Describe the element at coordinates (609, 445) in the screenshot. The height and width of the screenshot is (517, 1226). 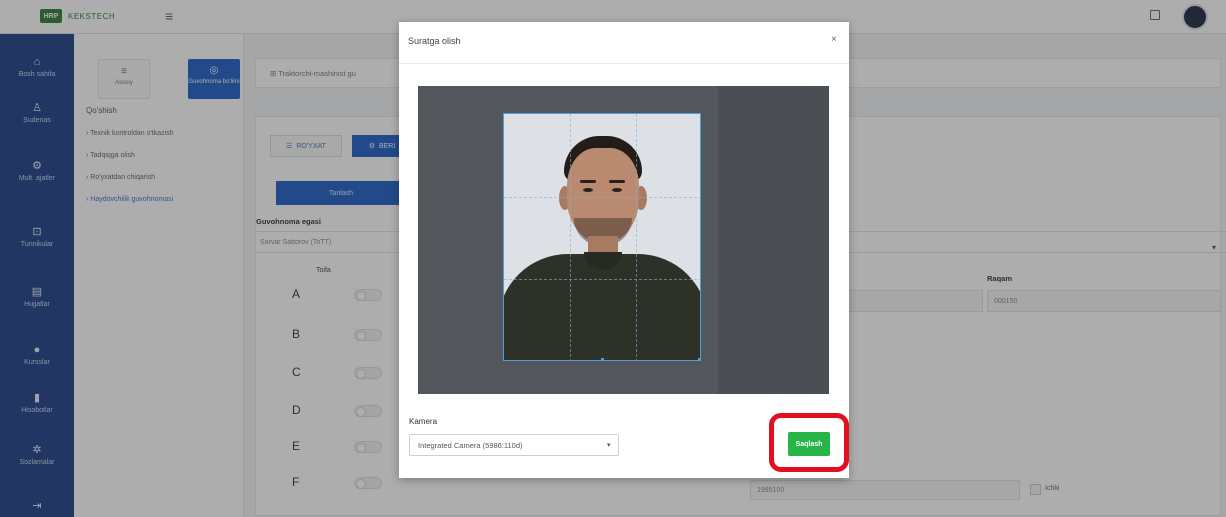
I see `chevron-down-icon: ▾` at that location.